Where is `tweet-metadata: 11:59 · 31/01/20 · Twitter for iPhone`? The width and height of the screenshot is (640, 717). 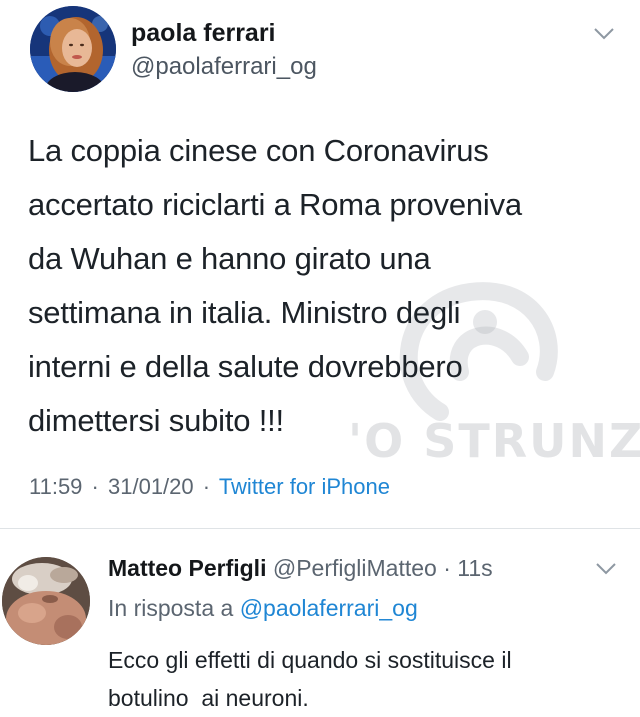
tweet-metadata: 11:59 · 31/01/20 · Twitter for iPhone is located at coordinates (209, 487).